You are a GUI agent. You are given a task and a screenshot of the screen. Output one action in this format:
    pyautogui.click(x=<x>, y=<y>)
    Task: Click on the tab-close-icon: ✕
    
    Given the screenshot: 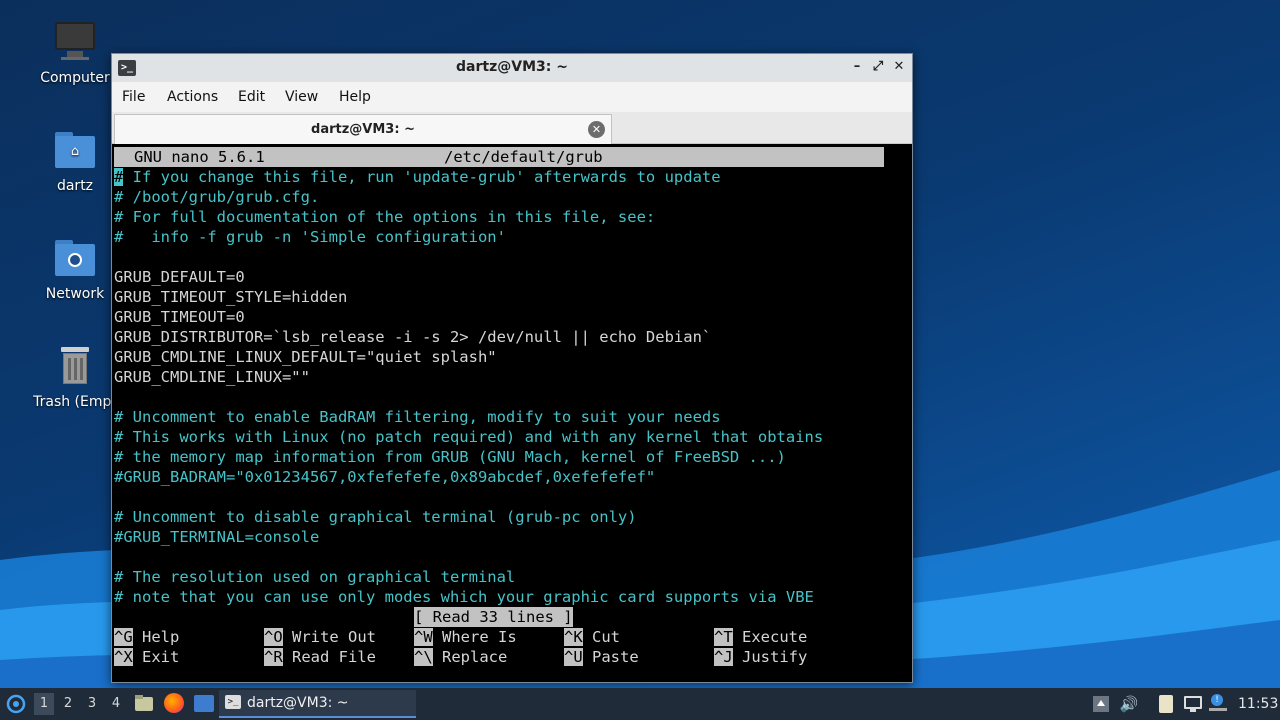 What is the action you would take?
    pyautogui.click(x=596, y=129)
    